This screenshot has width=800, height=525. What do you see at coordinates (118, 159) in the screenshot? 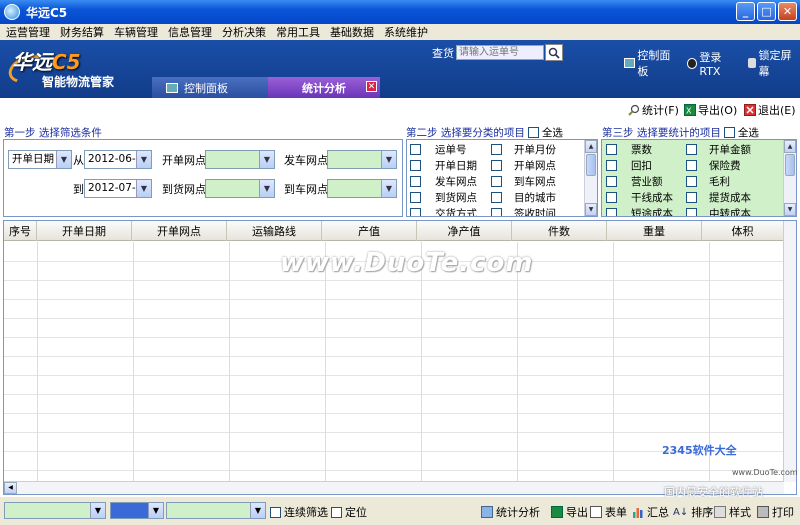
I see `date-from-picker: 2012-06-1 ▼` at bounding box center [118, 159].